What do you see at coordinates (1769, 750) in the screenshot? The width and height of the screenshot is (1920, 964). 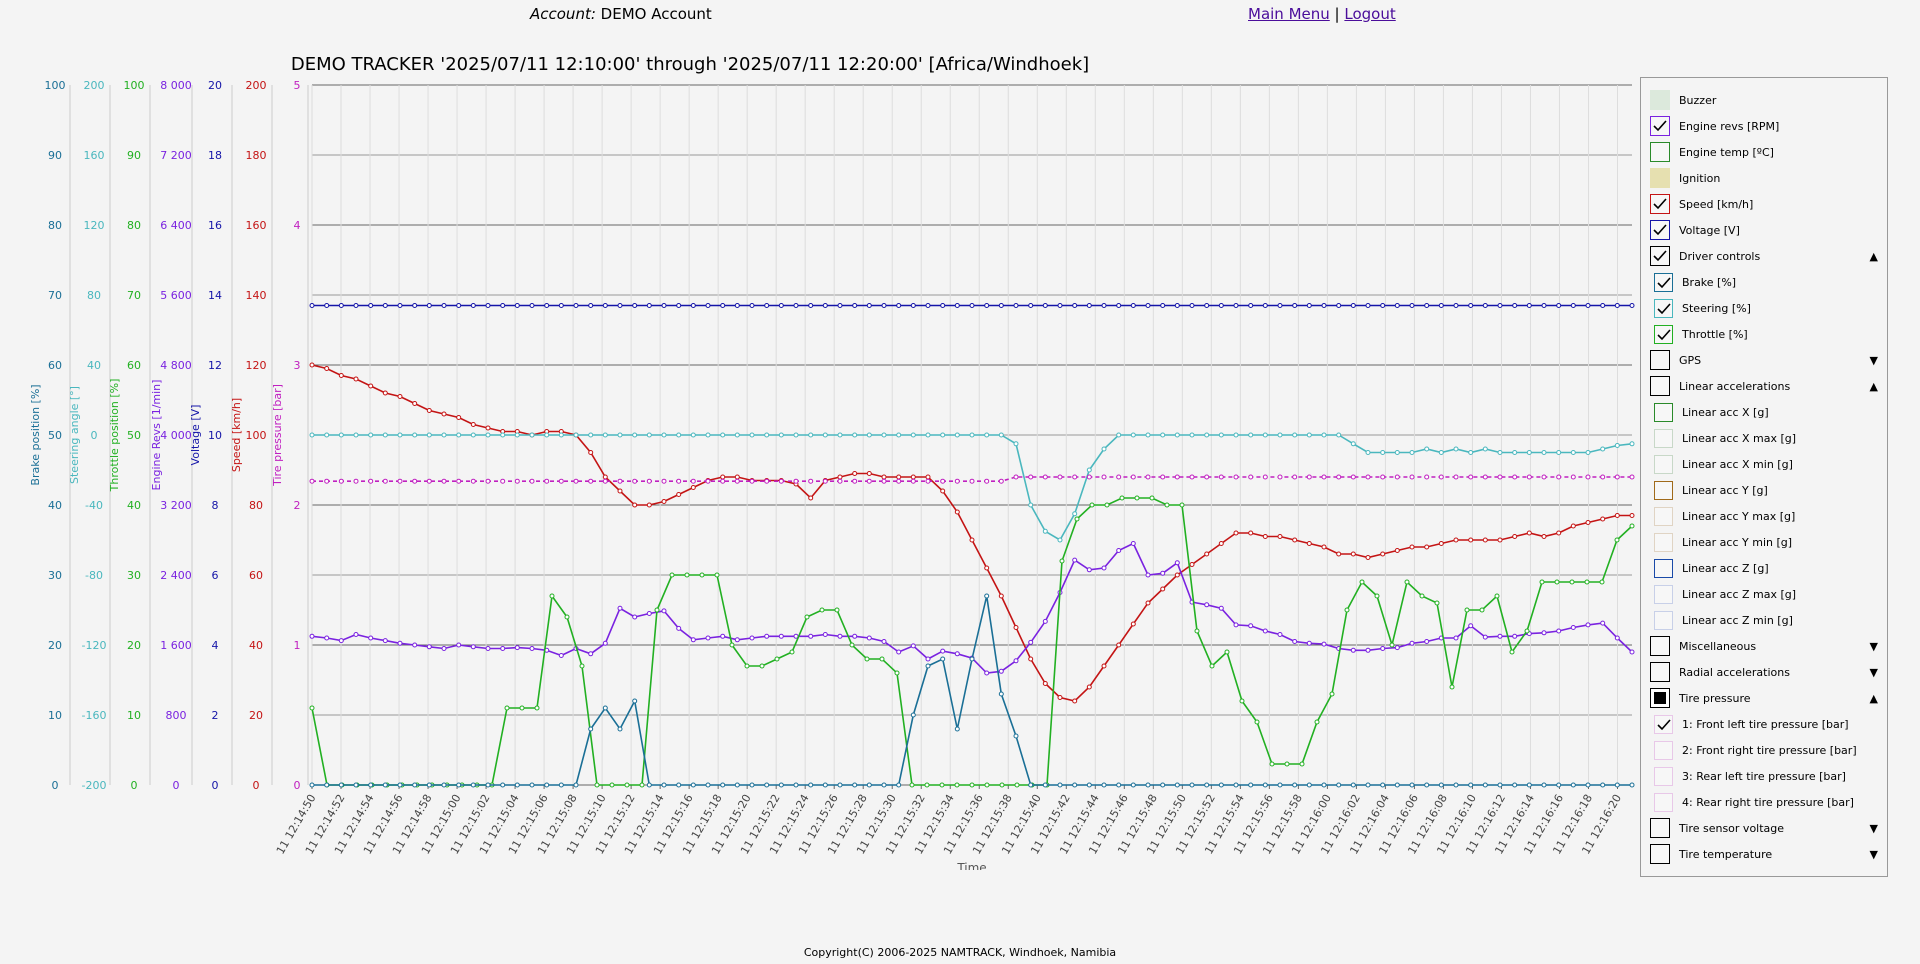 I see `legend-item: 2: Front right tire pressure [bar]` at bounding box center [1769, 750].